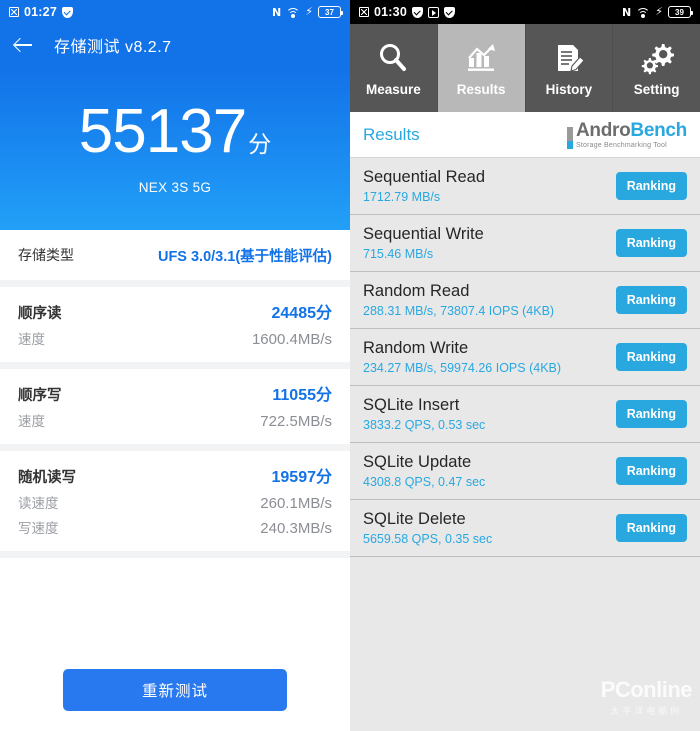 This screenshot has height=731, width=700. What do you see at coordinates (657, 58) in the screenshot?
I see `gears-icon` at bounding box center [657, 58].